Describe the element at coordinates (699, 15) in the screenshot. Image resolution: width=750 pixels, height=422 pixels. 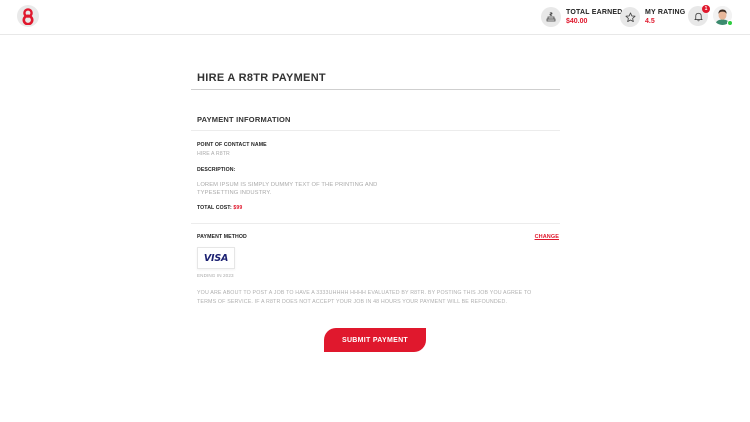
I see `notifications-button: 1` at that location.